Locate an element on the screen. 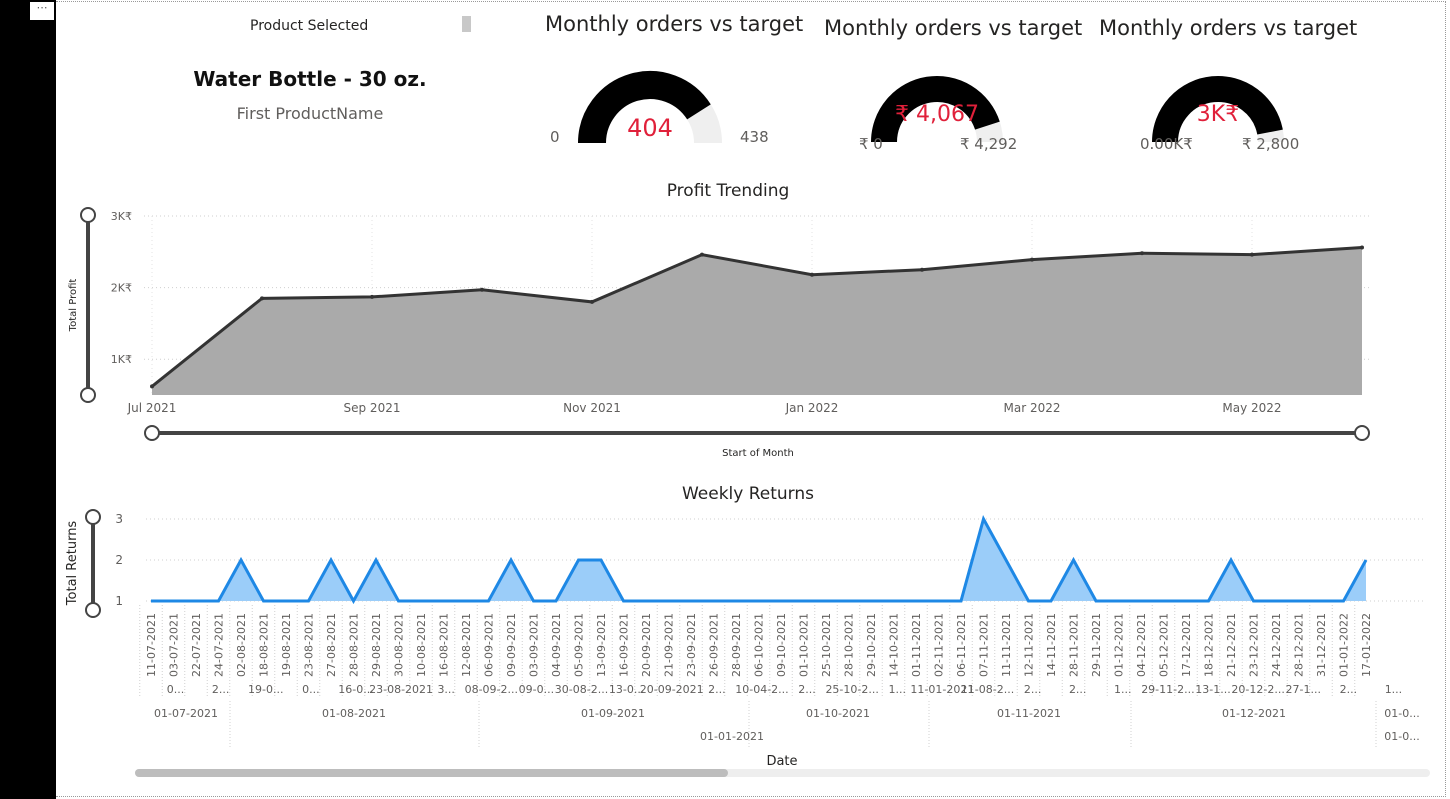 This screenshot has width=1450, height=799. y-tick-label: 3 is located at coordinates (119, 519).